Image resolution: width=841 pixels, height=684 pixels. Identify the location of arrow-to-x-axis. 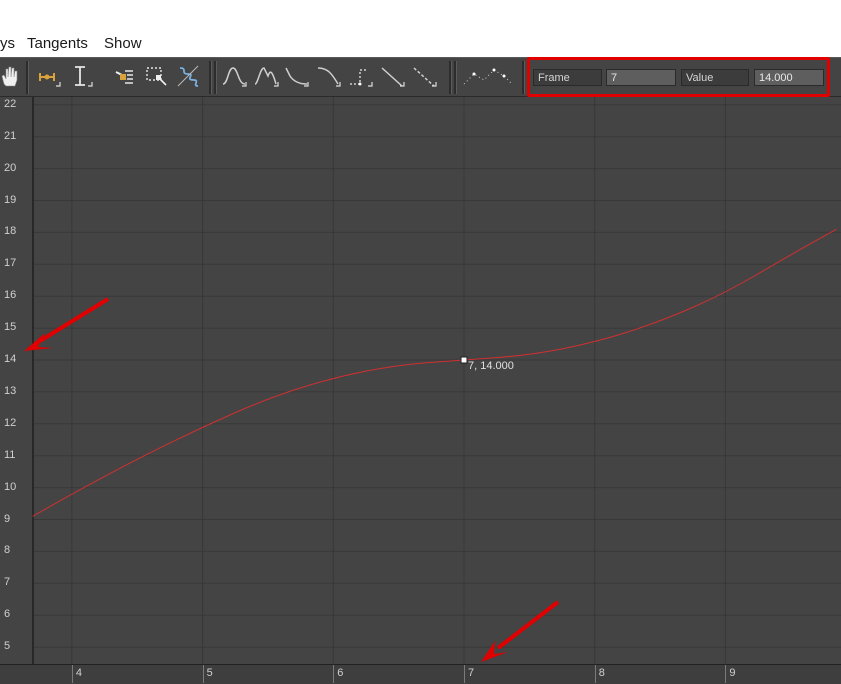
(520, 631).